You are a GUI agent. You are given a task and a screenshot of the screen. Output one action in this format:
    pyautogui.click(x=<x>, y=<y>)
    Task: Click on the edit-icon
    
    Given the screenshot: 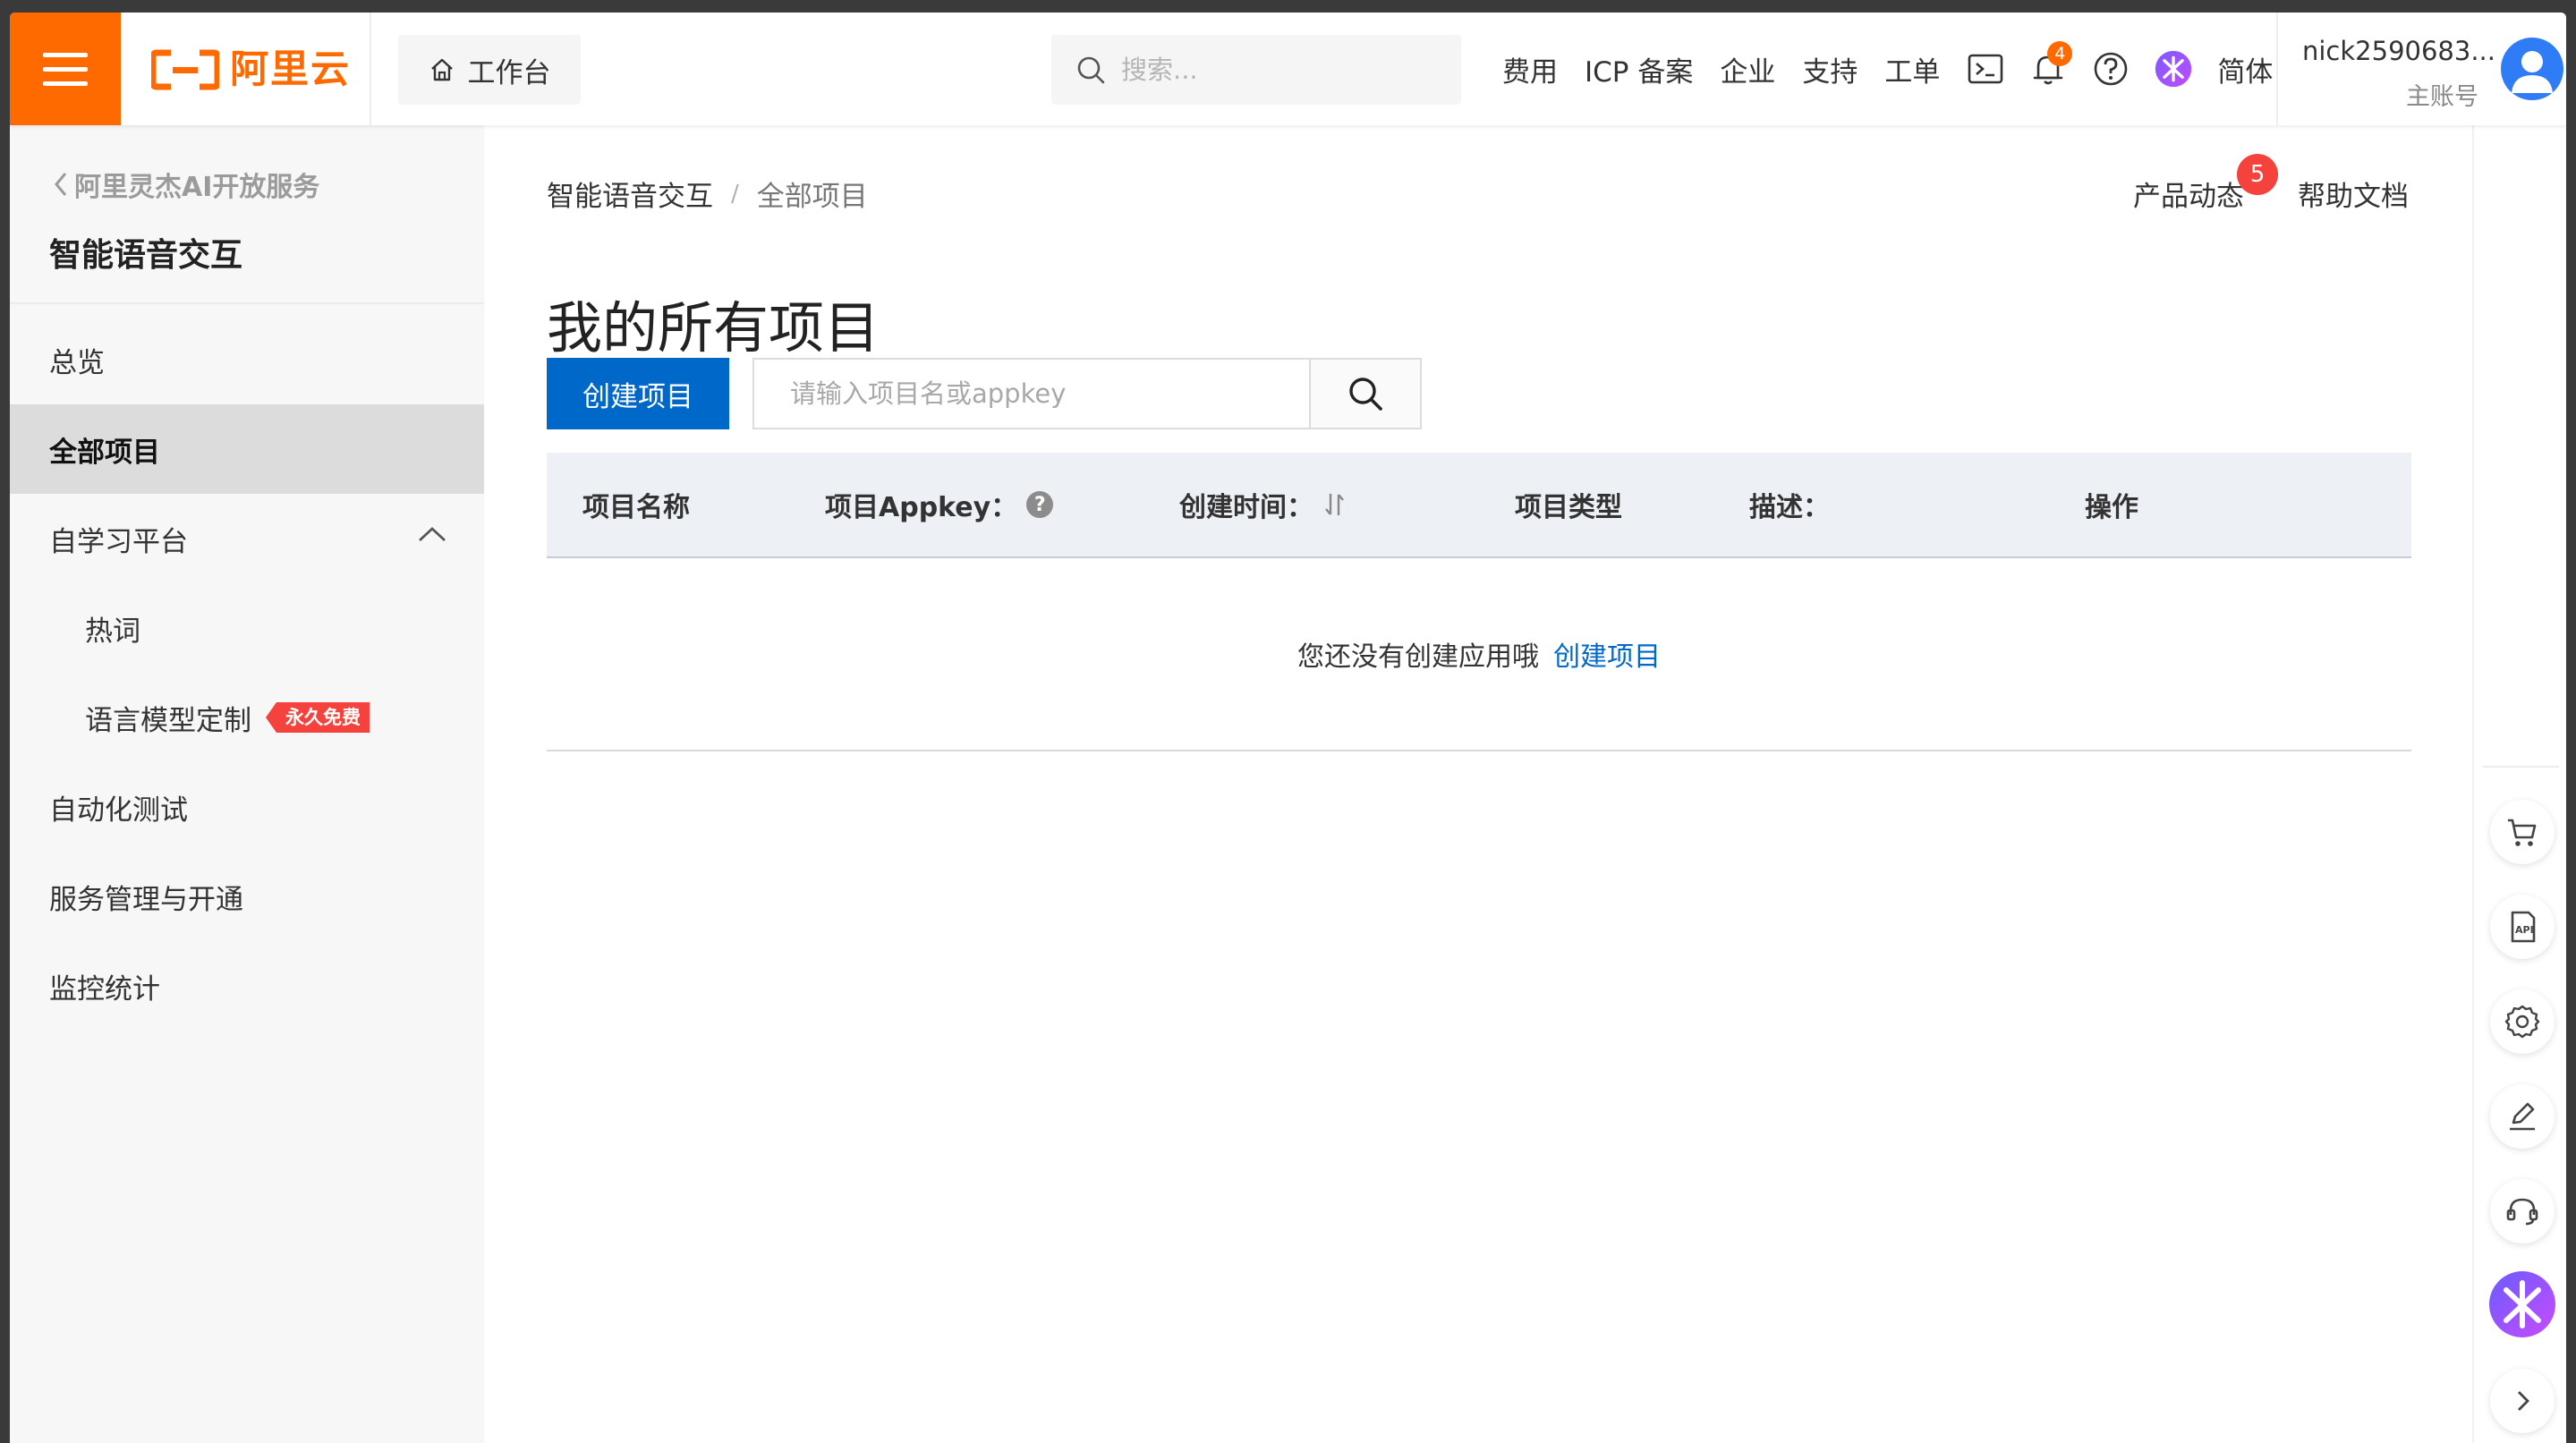 What is the action you would take?
    pyautogui.click(x=2522, y=1116)
    